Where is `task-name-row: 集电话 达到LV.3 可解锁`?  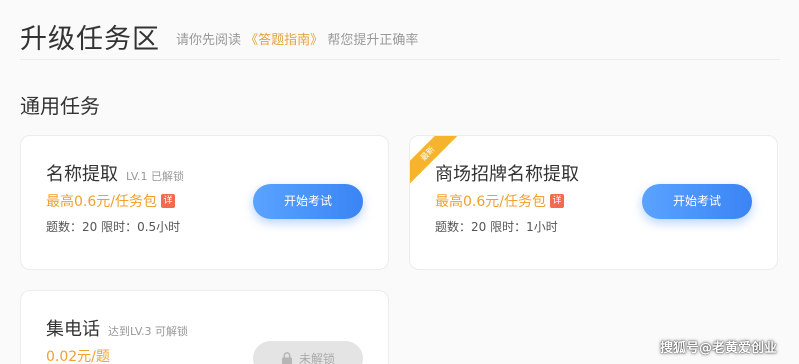
task-name-row: 集电话 达到LV.3 可解锁 is located at coordinates (117, 328).